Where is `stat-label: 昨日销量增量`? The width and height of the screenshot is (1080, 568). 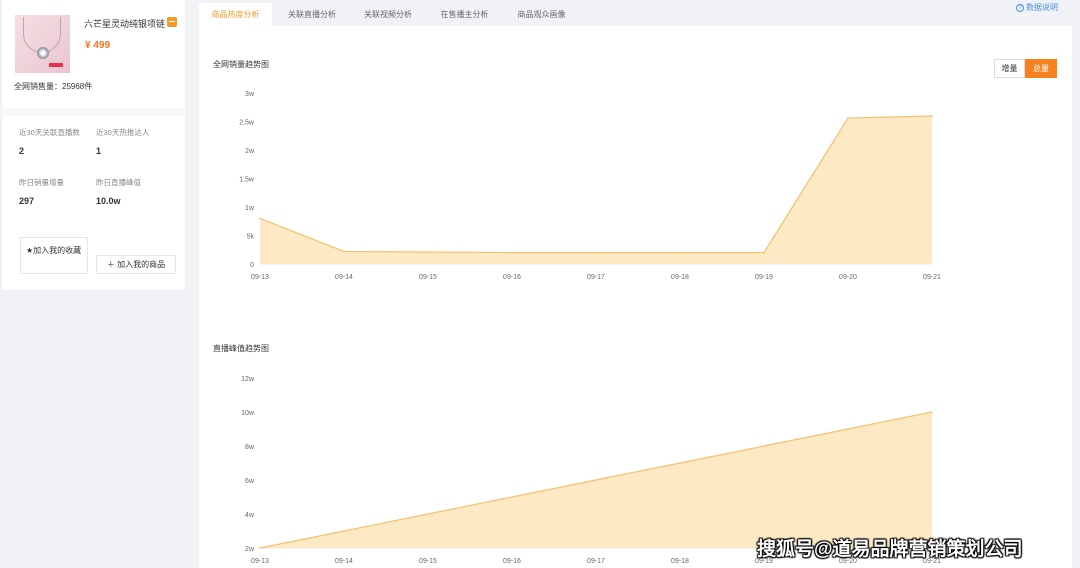
stat-label: 昨日销量增量 is located at coordinates (41, 182).